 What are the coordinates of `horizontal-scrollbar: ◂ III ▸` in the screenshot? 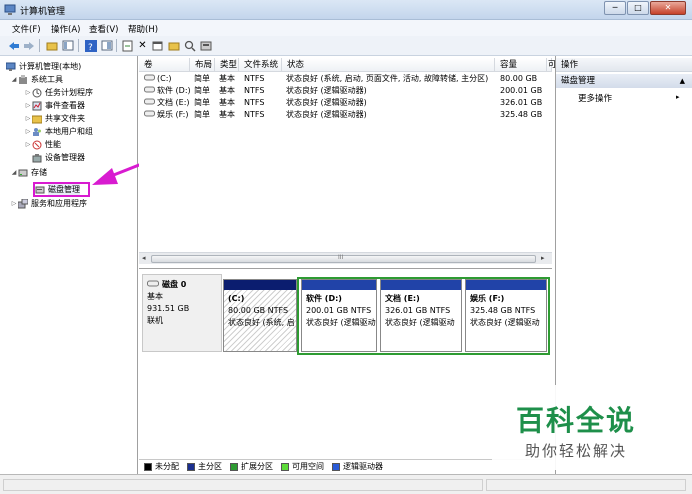 It's located at (345, 258).